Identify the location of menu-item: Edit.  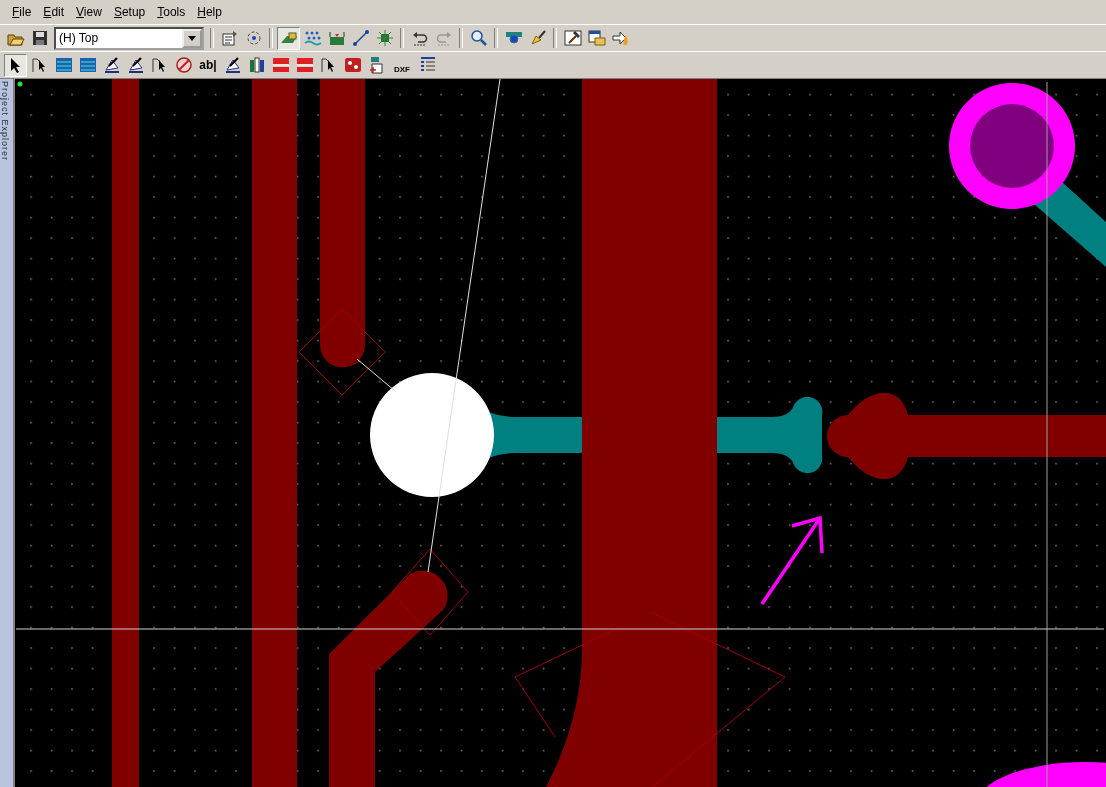
(54, 12).